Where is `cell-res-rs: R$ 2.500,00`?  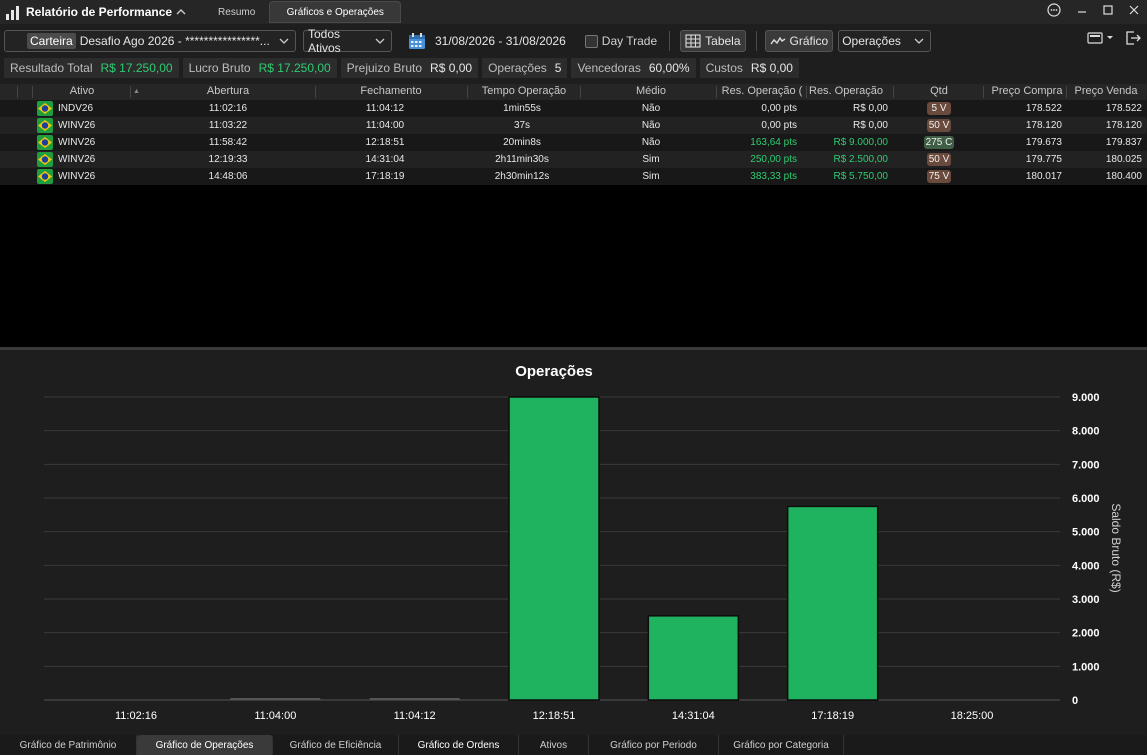 cell-res-rs: R$ 2.500,00 is located at coordinates (861, 159).